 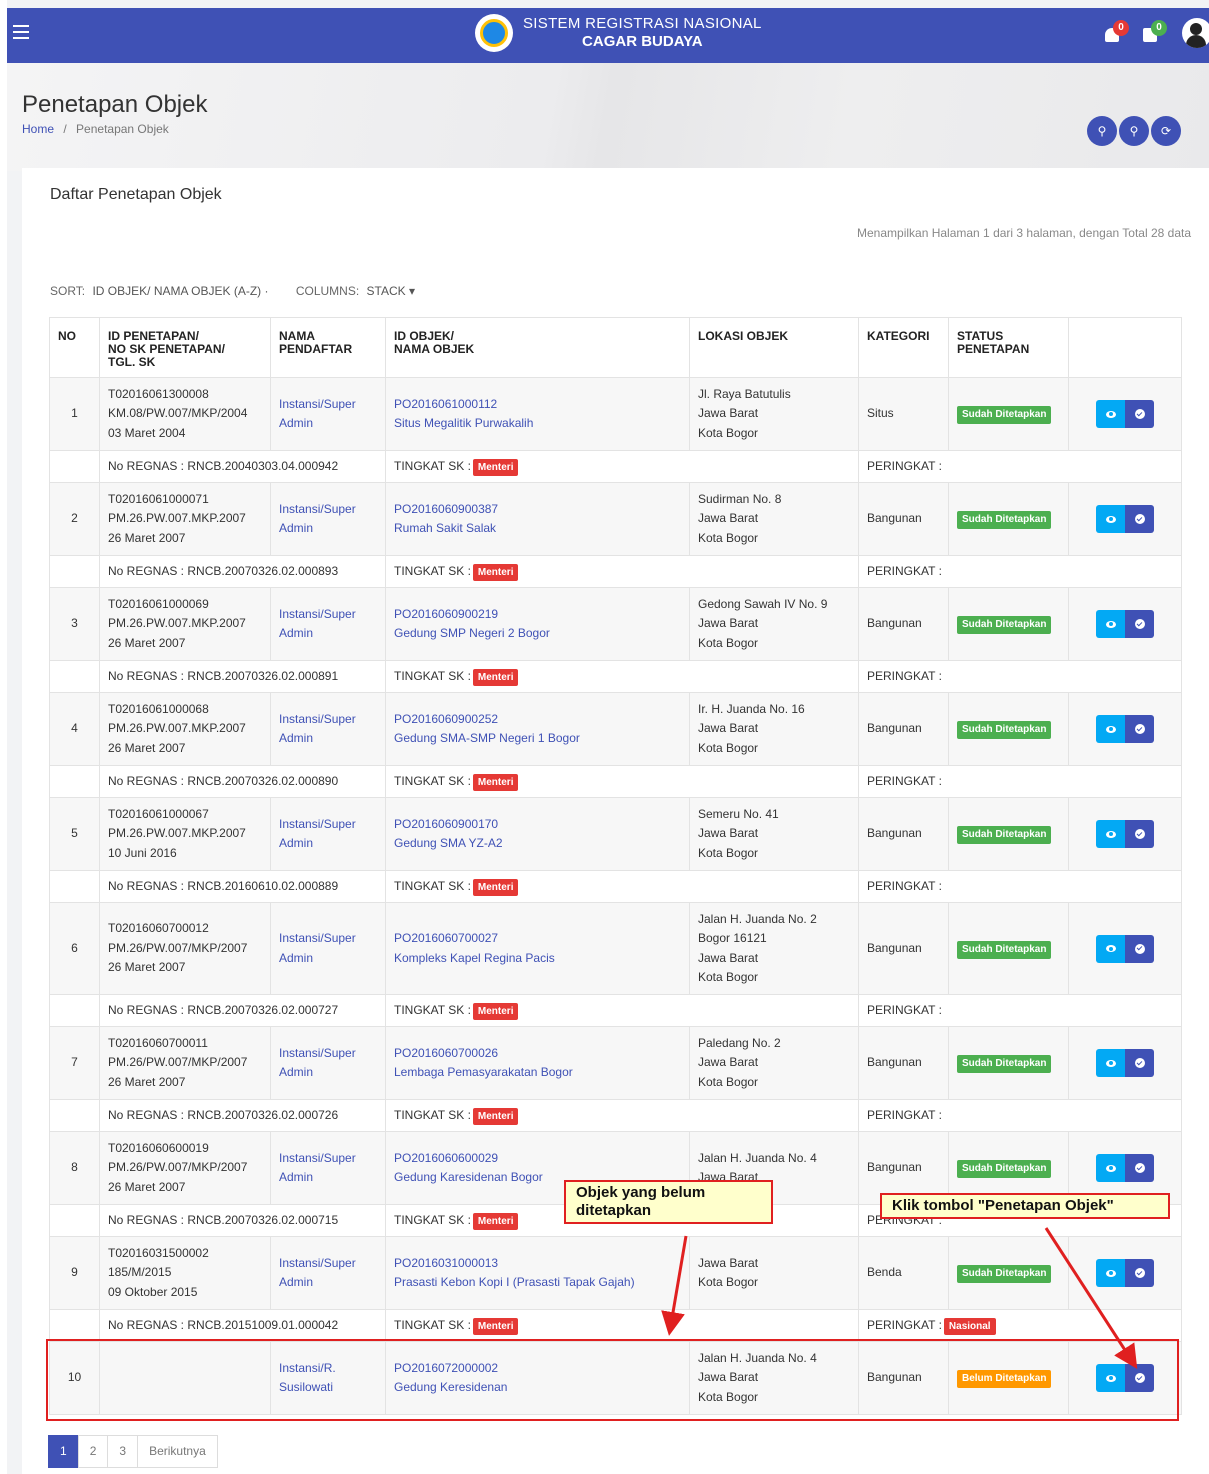 I want to click on page-button-2: 2, so click(x=93, y=1451).